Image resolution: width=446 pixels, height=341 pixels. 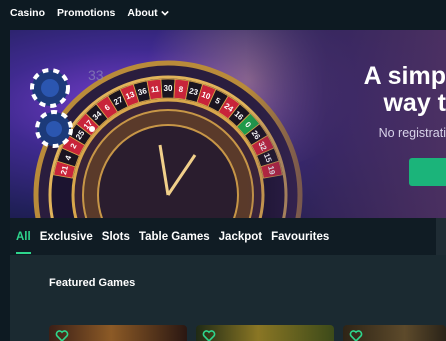 I want to click on nav-casino-label: Casino, so click(x=28, y=13).